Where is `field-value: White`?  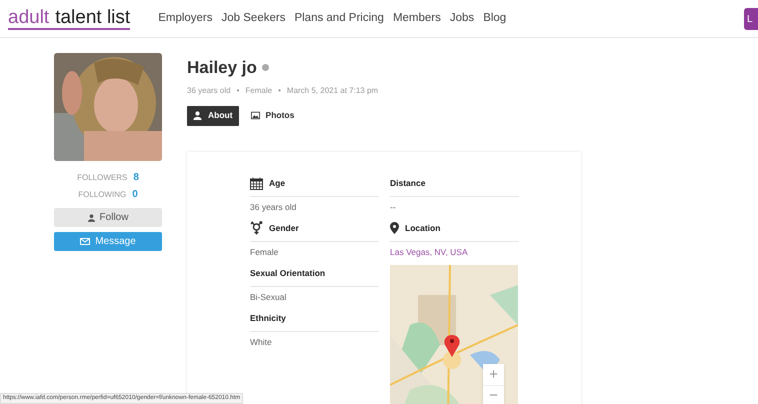
field-value: White is located at coordinates (261, 342).